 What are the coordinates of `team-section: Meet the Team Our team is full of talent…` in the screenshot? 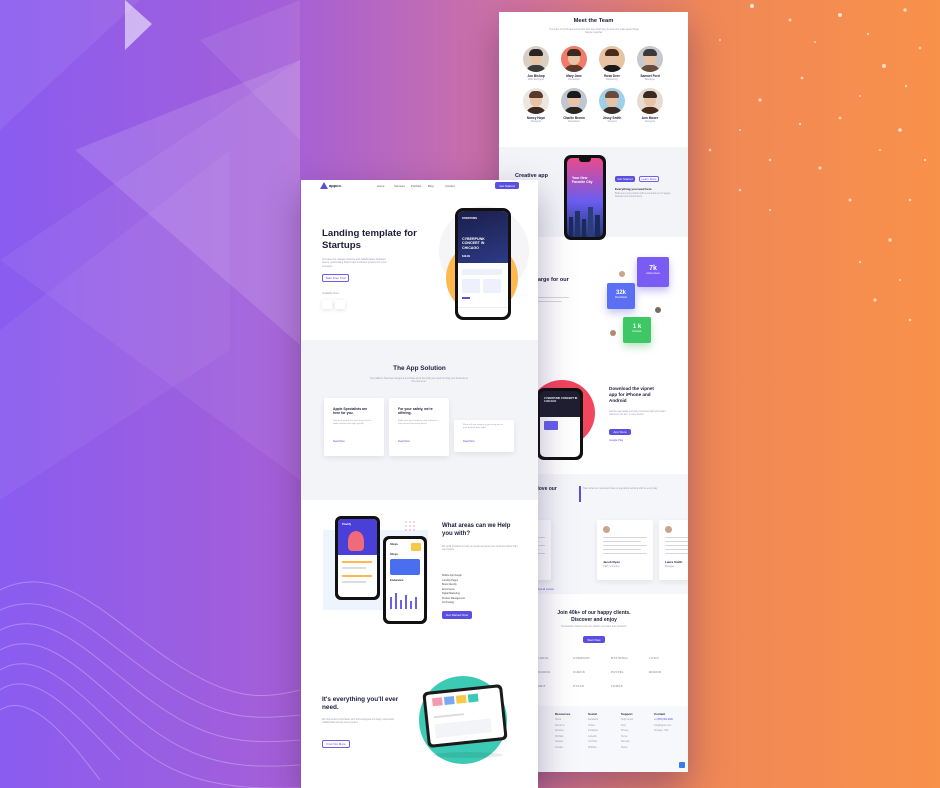 It's located at (593, 79).